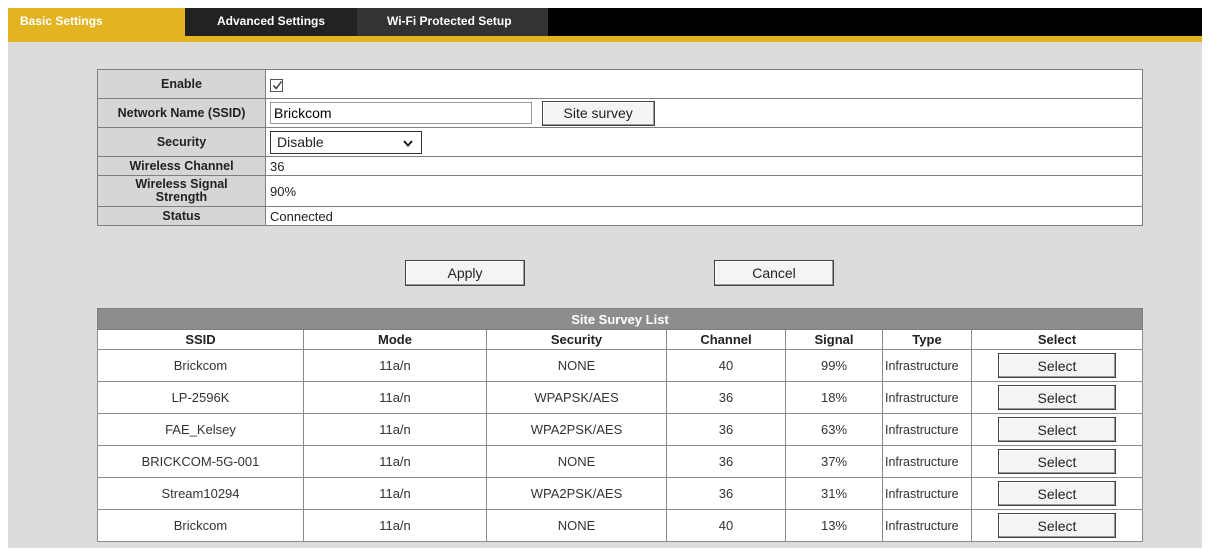 Image resolution: width=1209 pixels, height=551 pixels. Describe the element at coordinates (834, 493) in the screenshot. I see `cell-signal: 31%` at that location.